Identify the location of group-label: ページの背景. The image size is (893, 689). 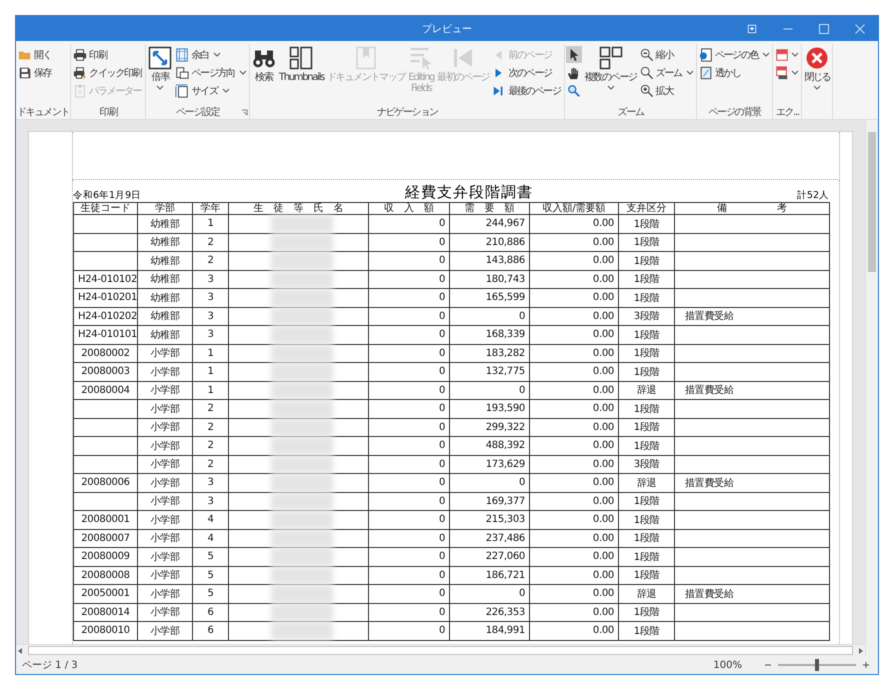
(734, 112).